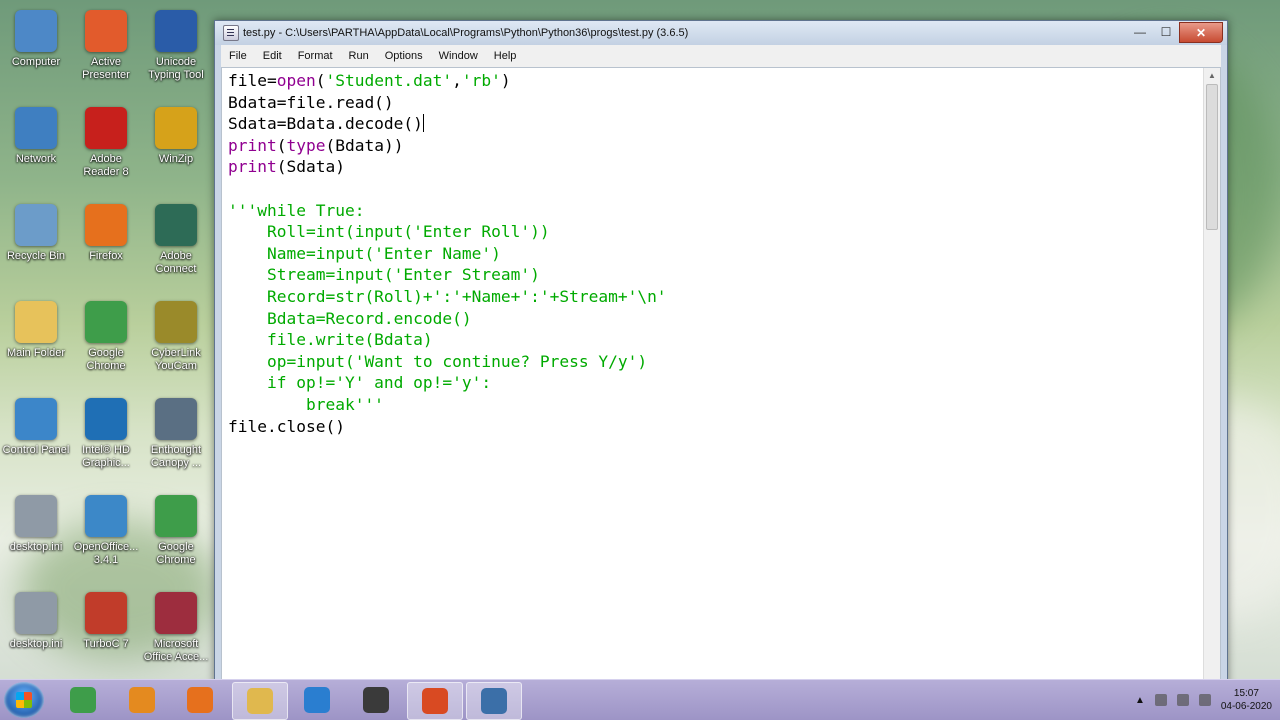 This screenshot has width=1280, height=720. What do you see at coordinates (1140, 31) in the screenshot?
I see `minimize-button: —` at bounding box center [1140, 31].